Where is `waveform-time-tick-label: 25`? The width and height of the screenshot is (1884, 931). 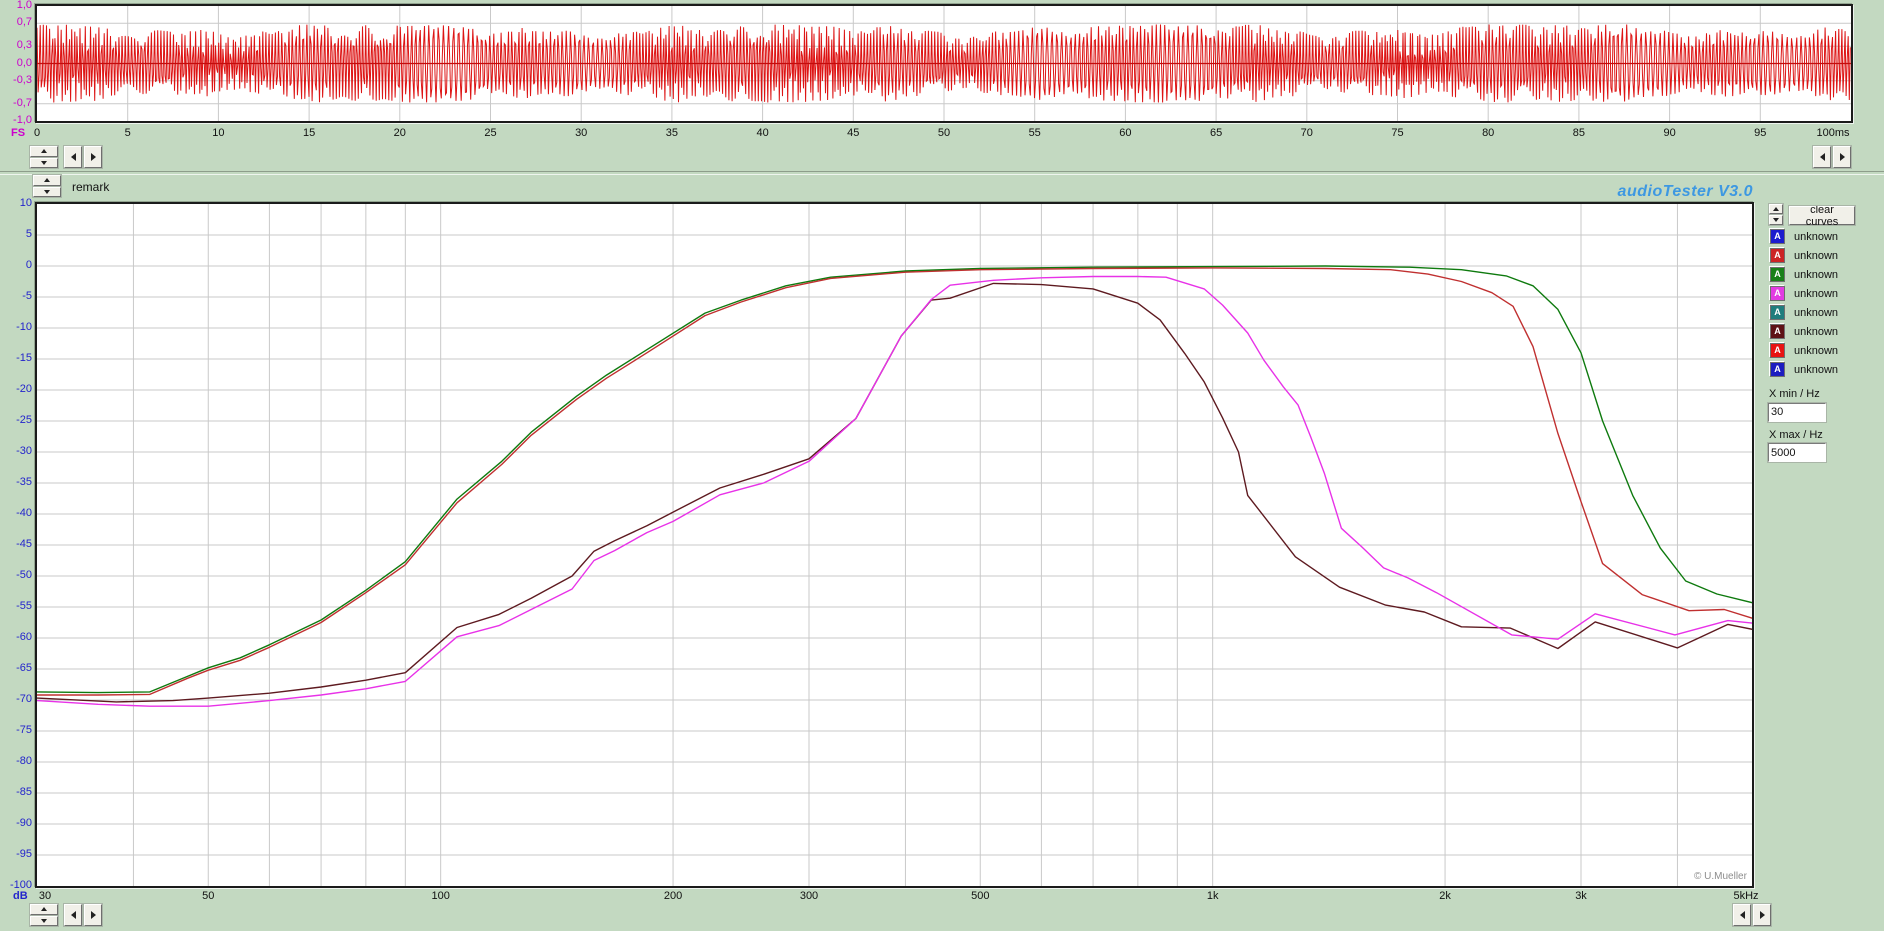 waveform-time-tick-label: 25 is located at coordinates (490, 133).